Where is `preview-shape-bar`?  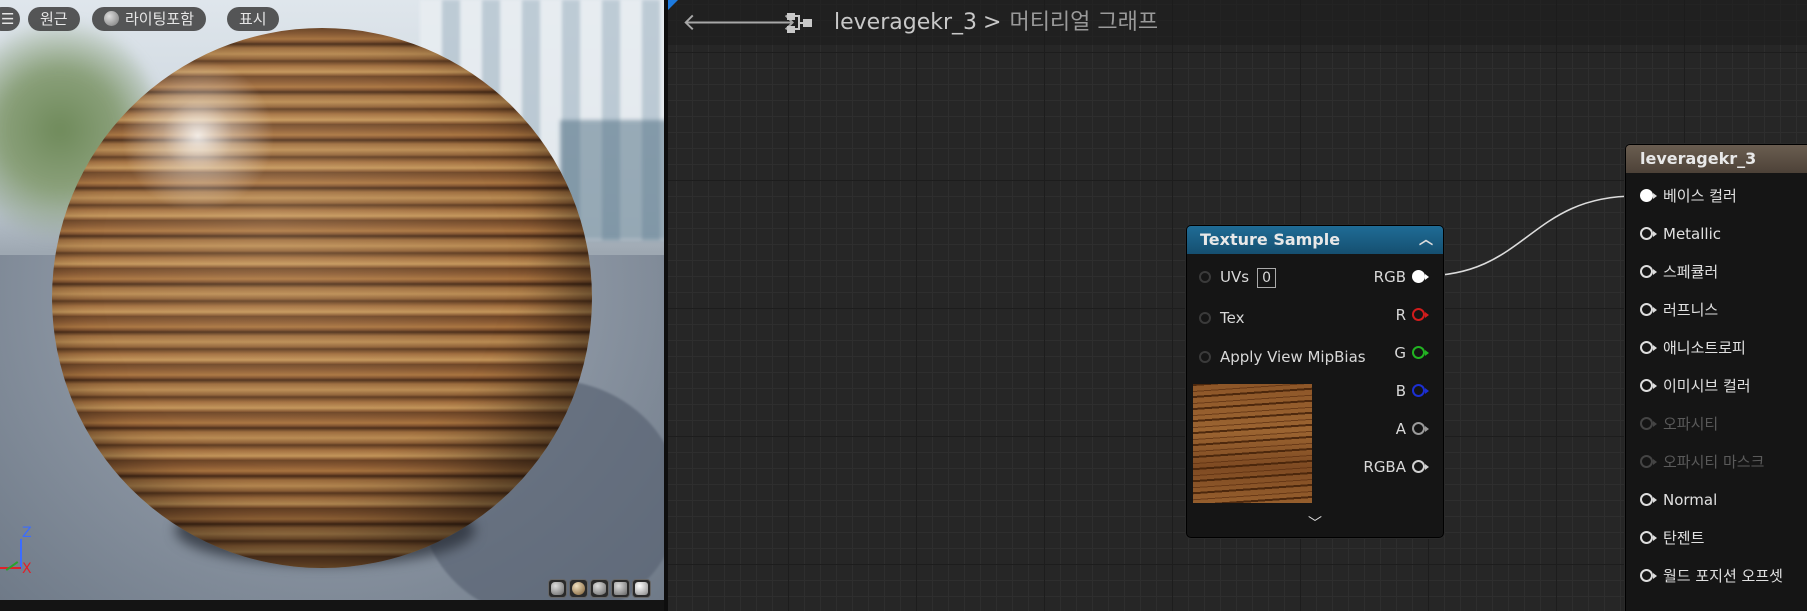 preview-shape-bar is located at coordinates (599, 588).